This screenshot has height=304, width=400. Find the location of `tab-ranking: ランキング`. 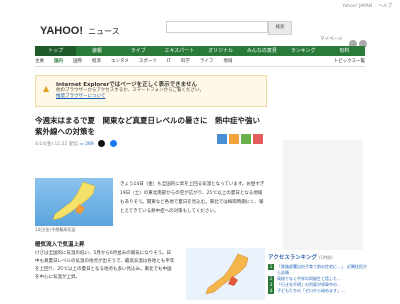

tab-ranking: ランキング is located at coordinates (303, 51).